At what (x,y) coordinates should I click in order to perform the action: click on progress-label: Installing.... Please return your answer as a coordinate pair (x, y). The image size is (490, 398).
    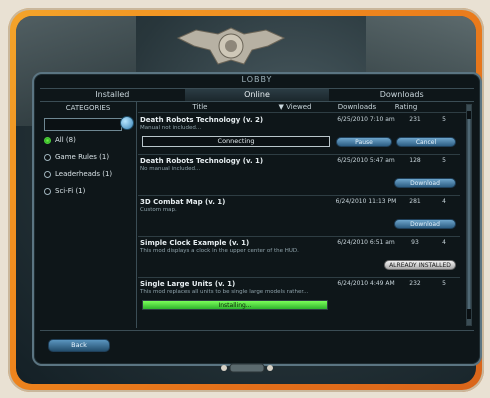
    Looking at the image, I should click on (235, 305).